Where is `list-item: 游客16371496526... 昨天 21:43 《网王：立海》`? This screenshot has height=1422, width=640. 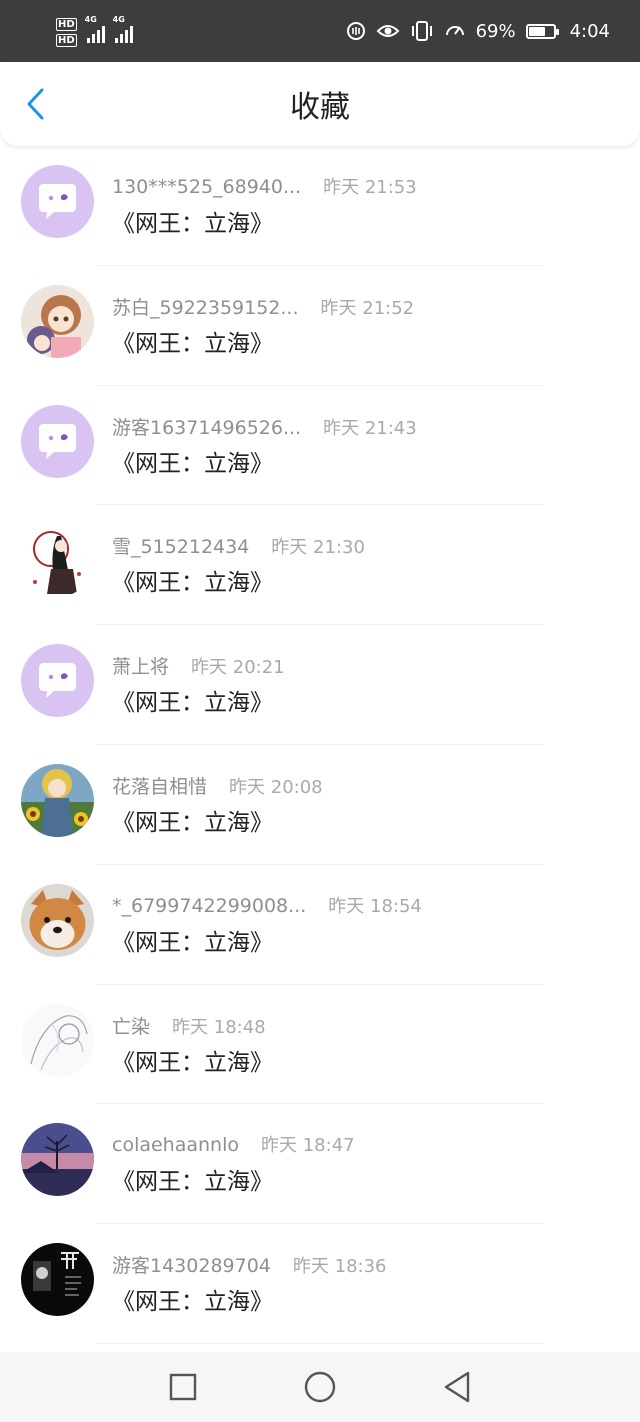
list-item: 游客16371496526... 昨天 21:43 《网王：立海》 is located at coordinates (320, 446).